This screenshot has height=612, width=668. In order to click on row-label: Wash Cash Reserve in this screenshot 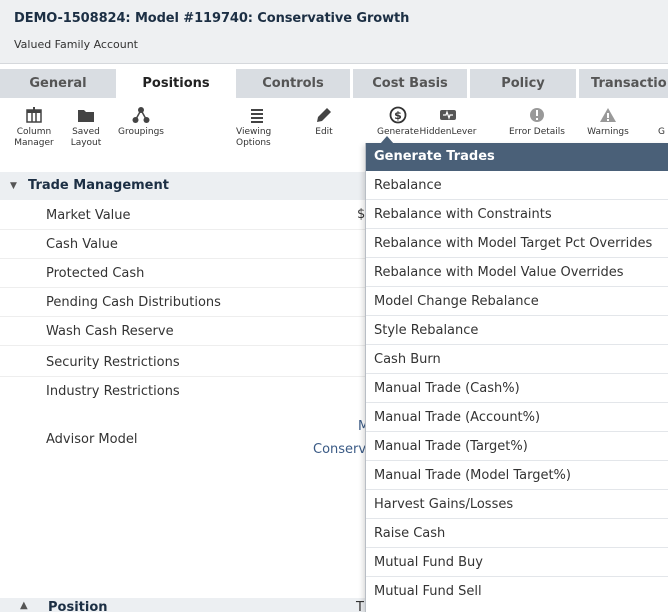, I will do `click(110, 331)`.